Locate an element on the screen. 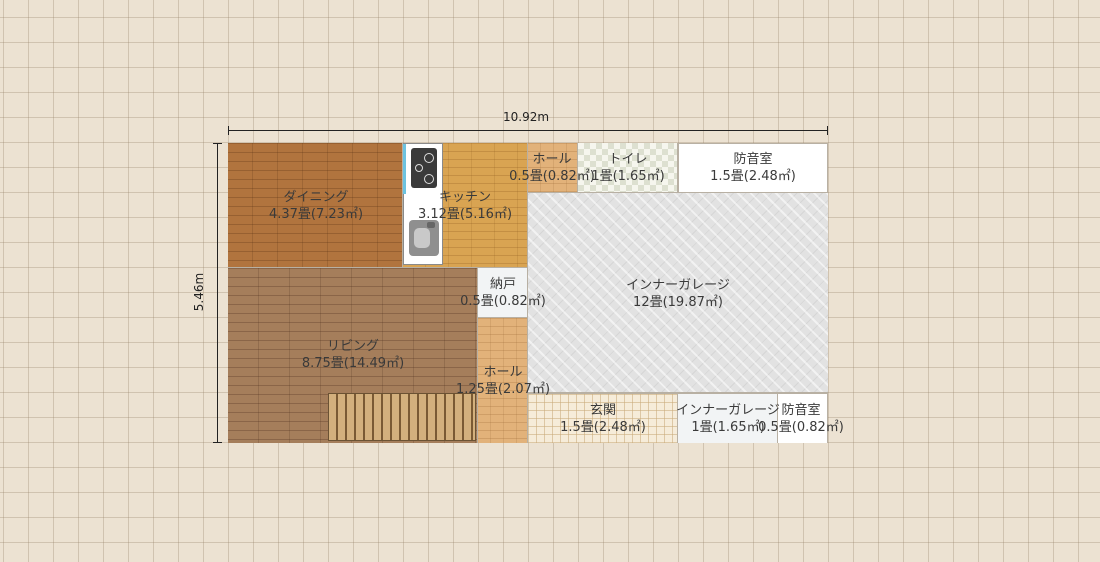 Image resolution: width=1100 pixels, height=562 pixels. stove-icon is located at coordinates (424, 168).